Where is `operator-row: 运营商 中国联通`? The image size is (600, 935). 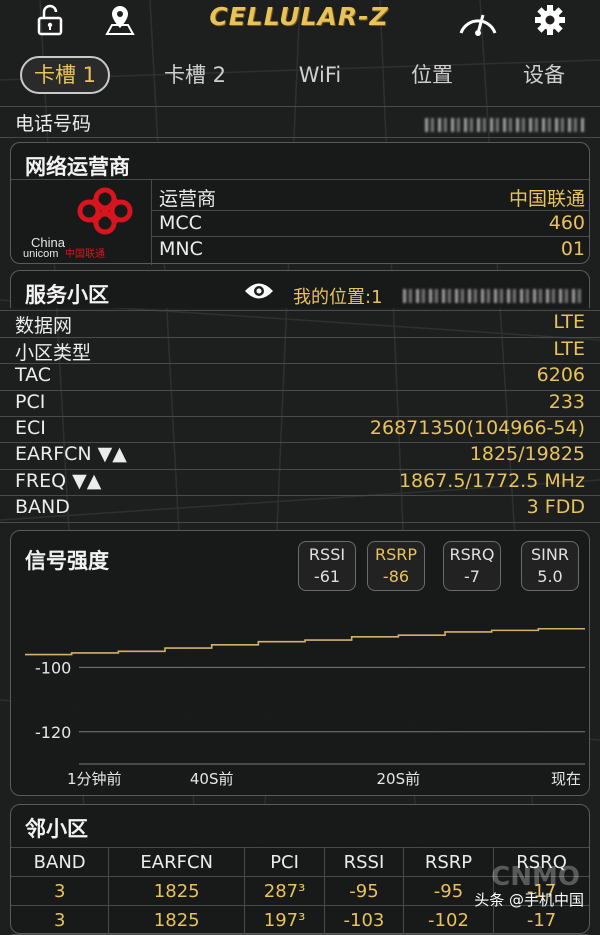
operator-row: 运营商 中国联通 is located at coordinates (370, 197).